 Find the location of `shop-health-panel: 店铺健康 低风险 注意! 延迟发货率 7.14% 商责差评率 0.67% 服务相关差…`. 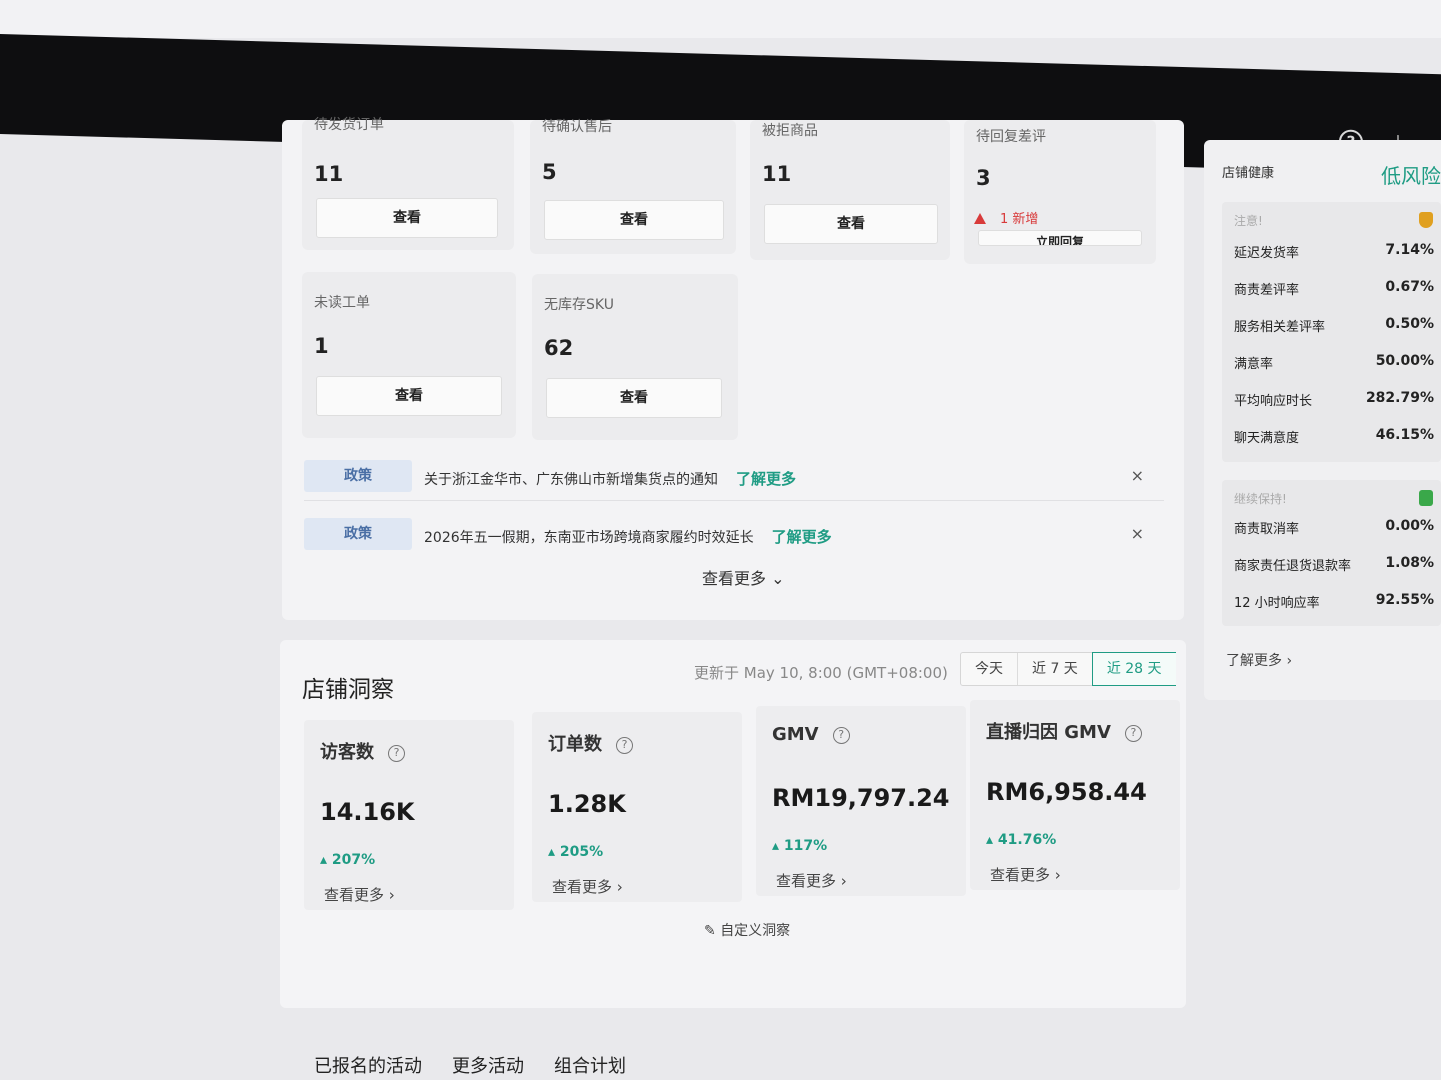

shop-health-panel: 店铺健康 低风险 注意! 延迟发货率 7.14% 商责差评率 0.67% 服务相关差… is located at coordinates (1322, 420).